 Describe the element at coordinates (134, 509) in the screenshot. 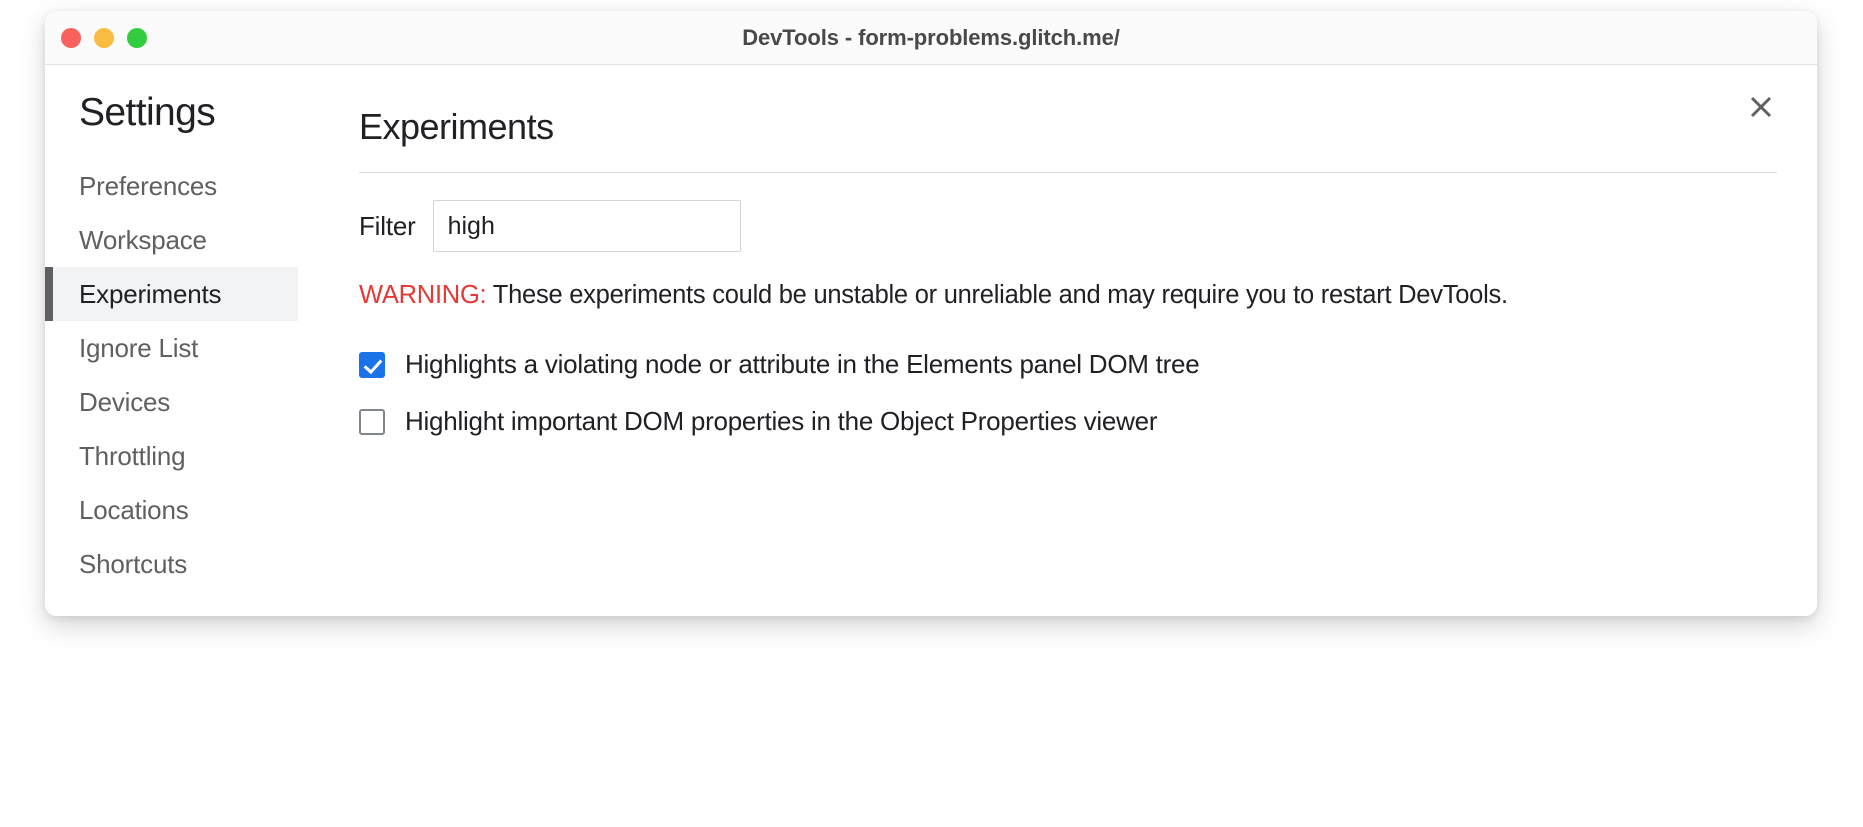

I see `sidebar-item-label: Locations` at that location.